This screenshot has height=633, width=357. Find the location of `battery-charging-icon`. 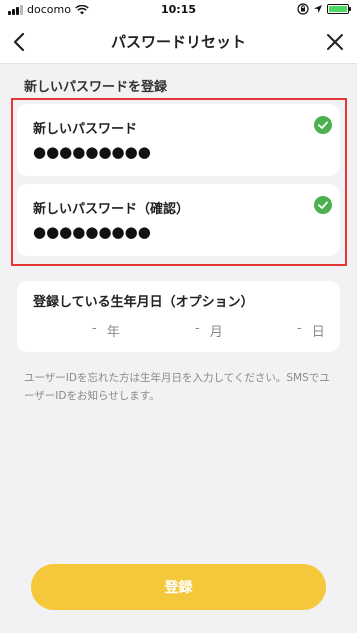

battery-charging-icon is located at coordinates (339, 9).